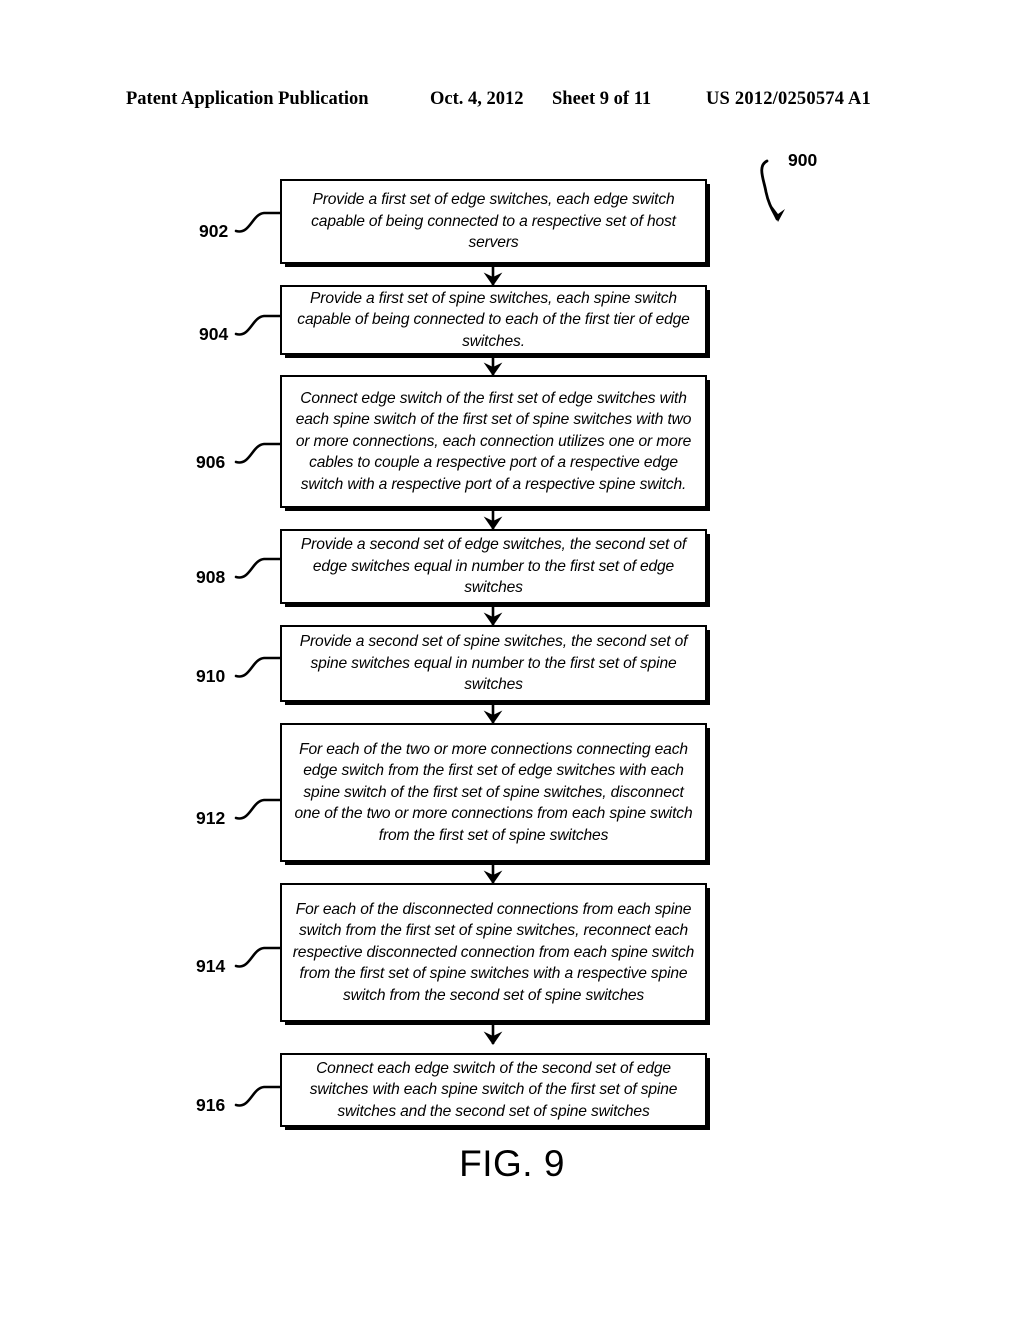 The image size is (1024, 1320). I want to click on flow-ref-908: 908, so click(211, 577).